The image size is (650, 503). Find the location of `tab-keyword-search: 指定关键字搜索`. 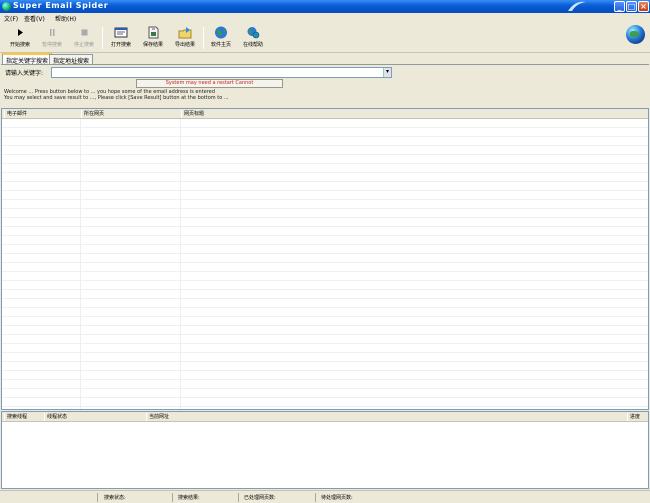

tab-keyword-search: 指定关键字搜索 is located at coordinates (27, 59).